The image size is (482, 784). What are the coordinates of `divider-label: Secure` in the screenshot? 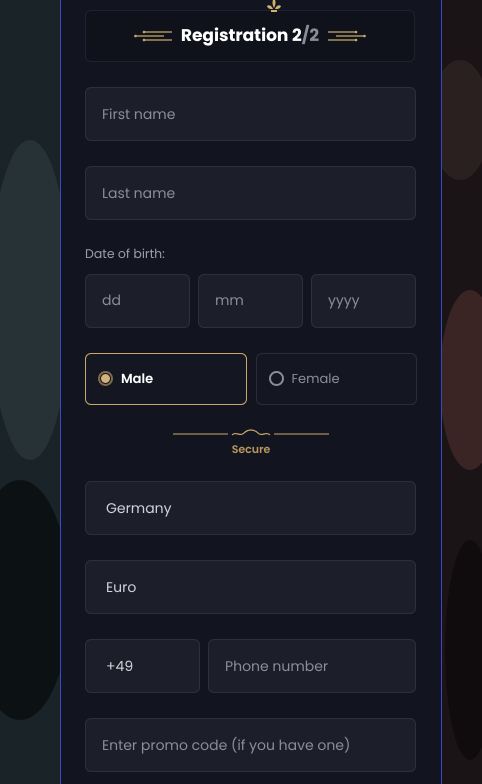 It's located at (251, 449).